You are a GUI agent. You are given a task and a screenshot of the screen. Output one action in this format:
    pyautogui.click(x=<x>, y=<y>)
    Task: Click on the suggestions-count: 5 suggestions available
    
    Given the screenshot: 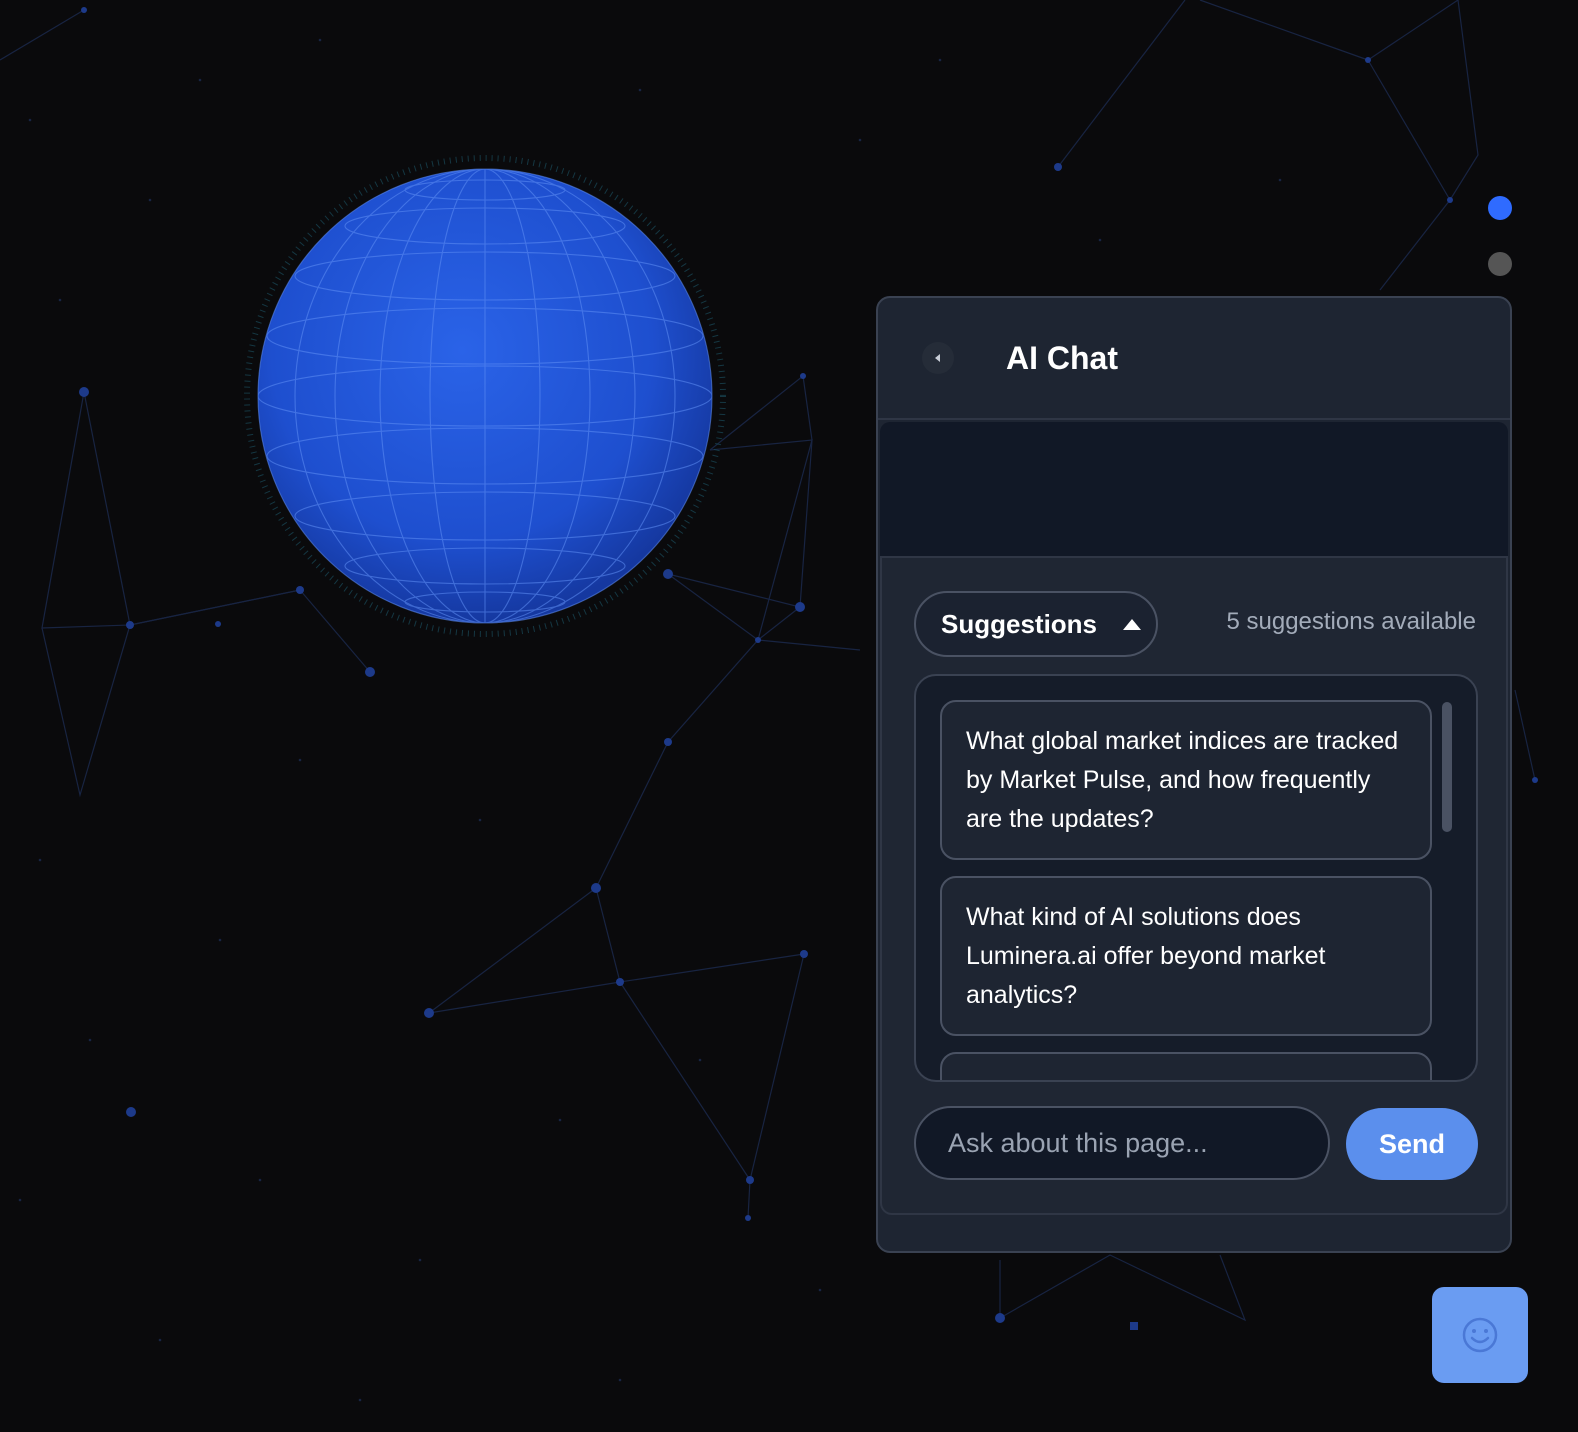 What is the action you would take?
    pyautogui.click(x=1351, y=621)
    